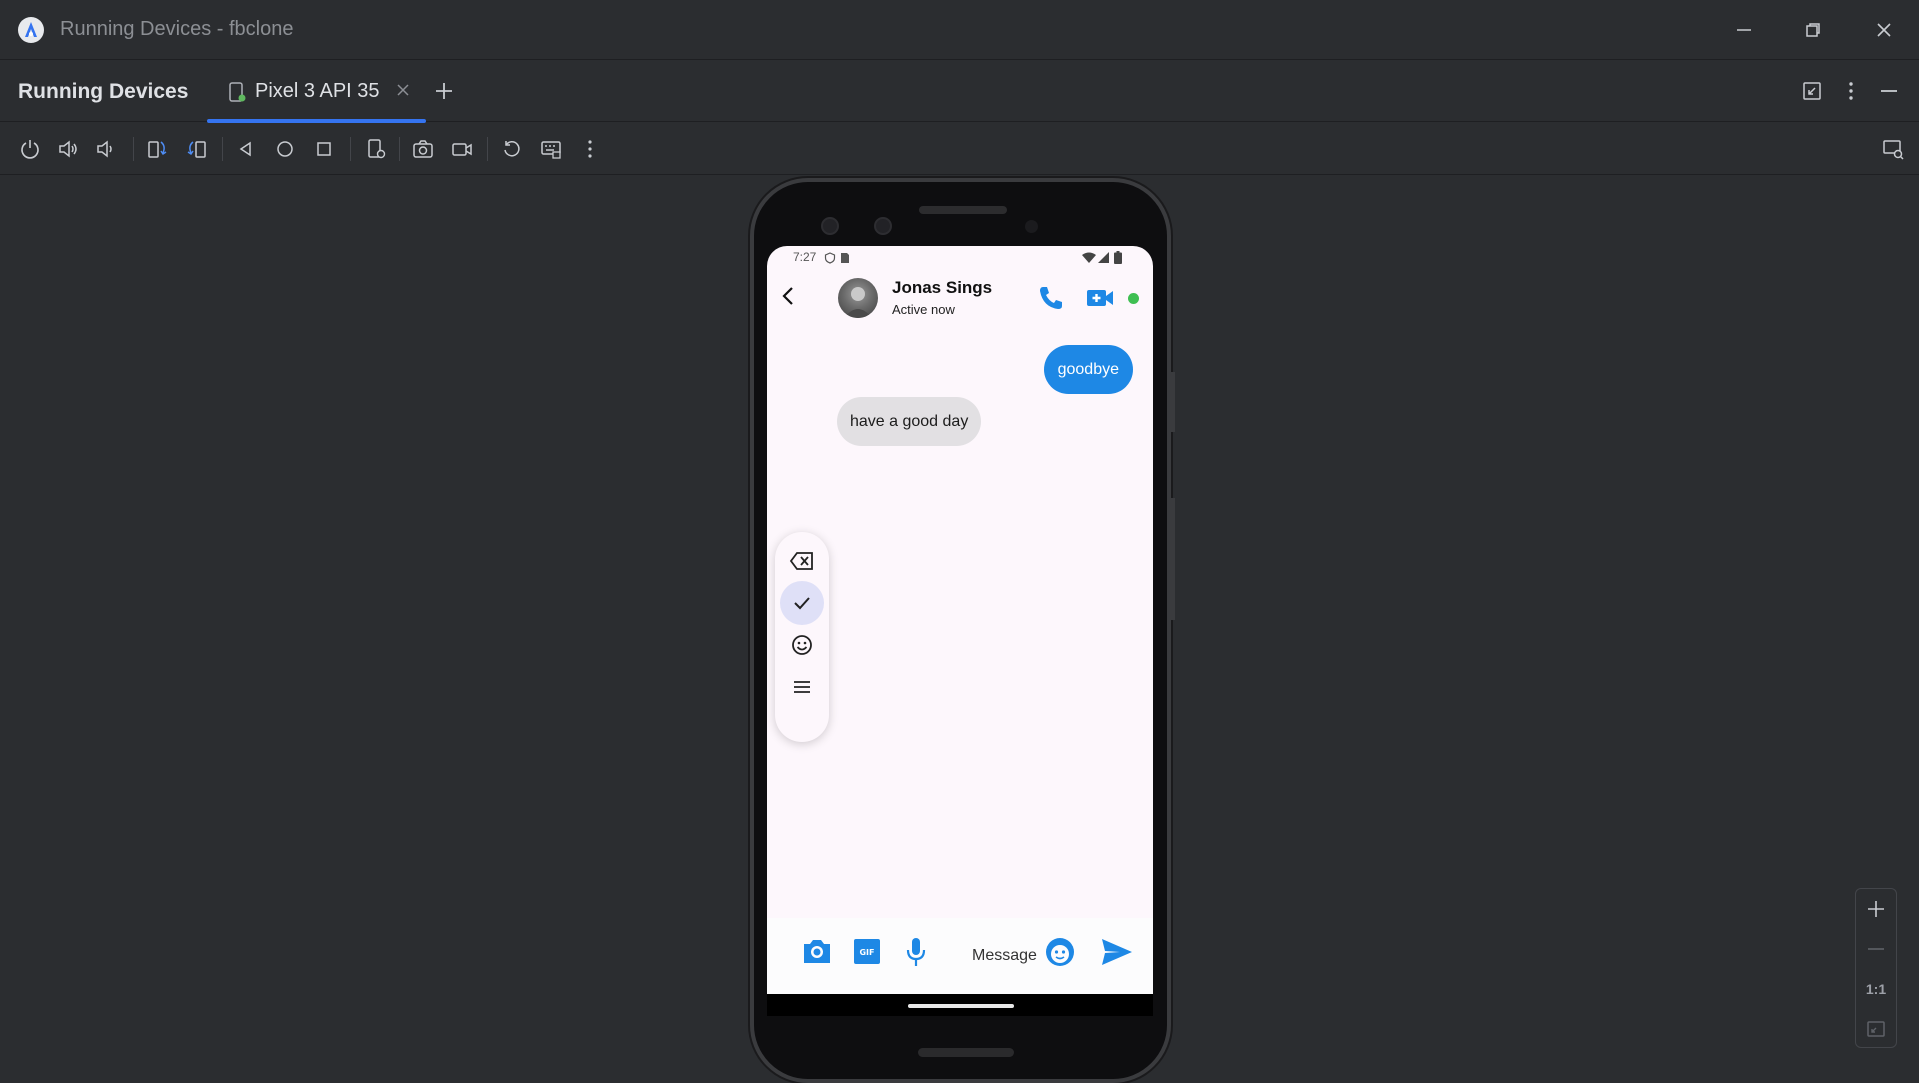 Image resolution: width=1919 pixels, height=1083 pixels. What do you see at coordinates (1884, 30) in the screenshot?
I see `close-window-button` at bounding box center [1884, 30].